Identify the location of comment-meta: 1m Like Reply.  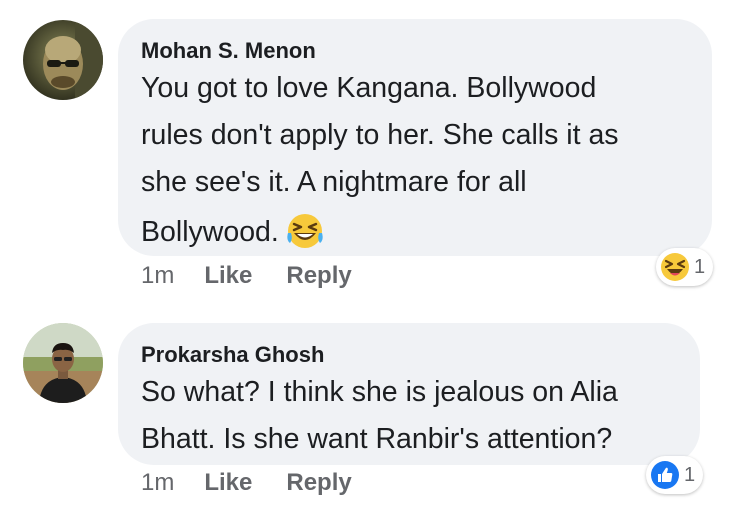
(263, 483).